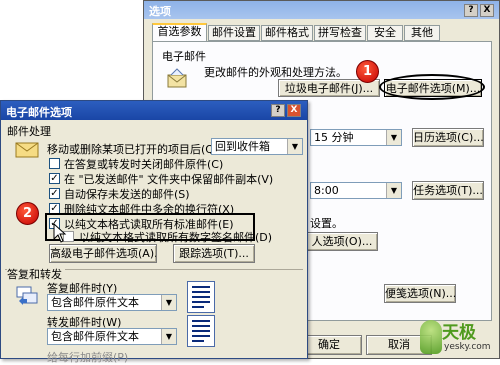  What do you see at coordinates (154, 110) in the screenshot?
I see `email-options-titlebar: 电子邮件选项 ? X` at bounding box center [154, 110].